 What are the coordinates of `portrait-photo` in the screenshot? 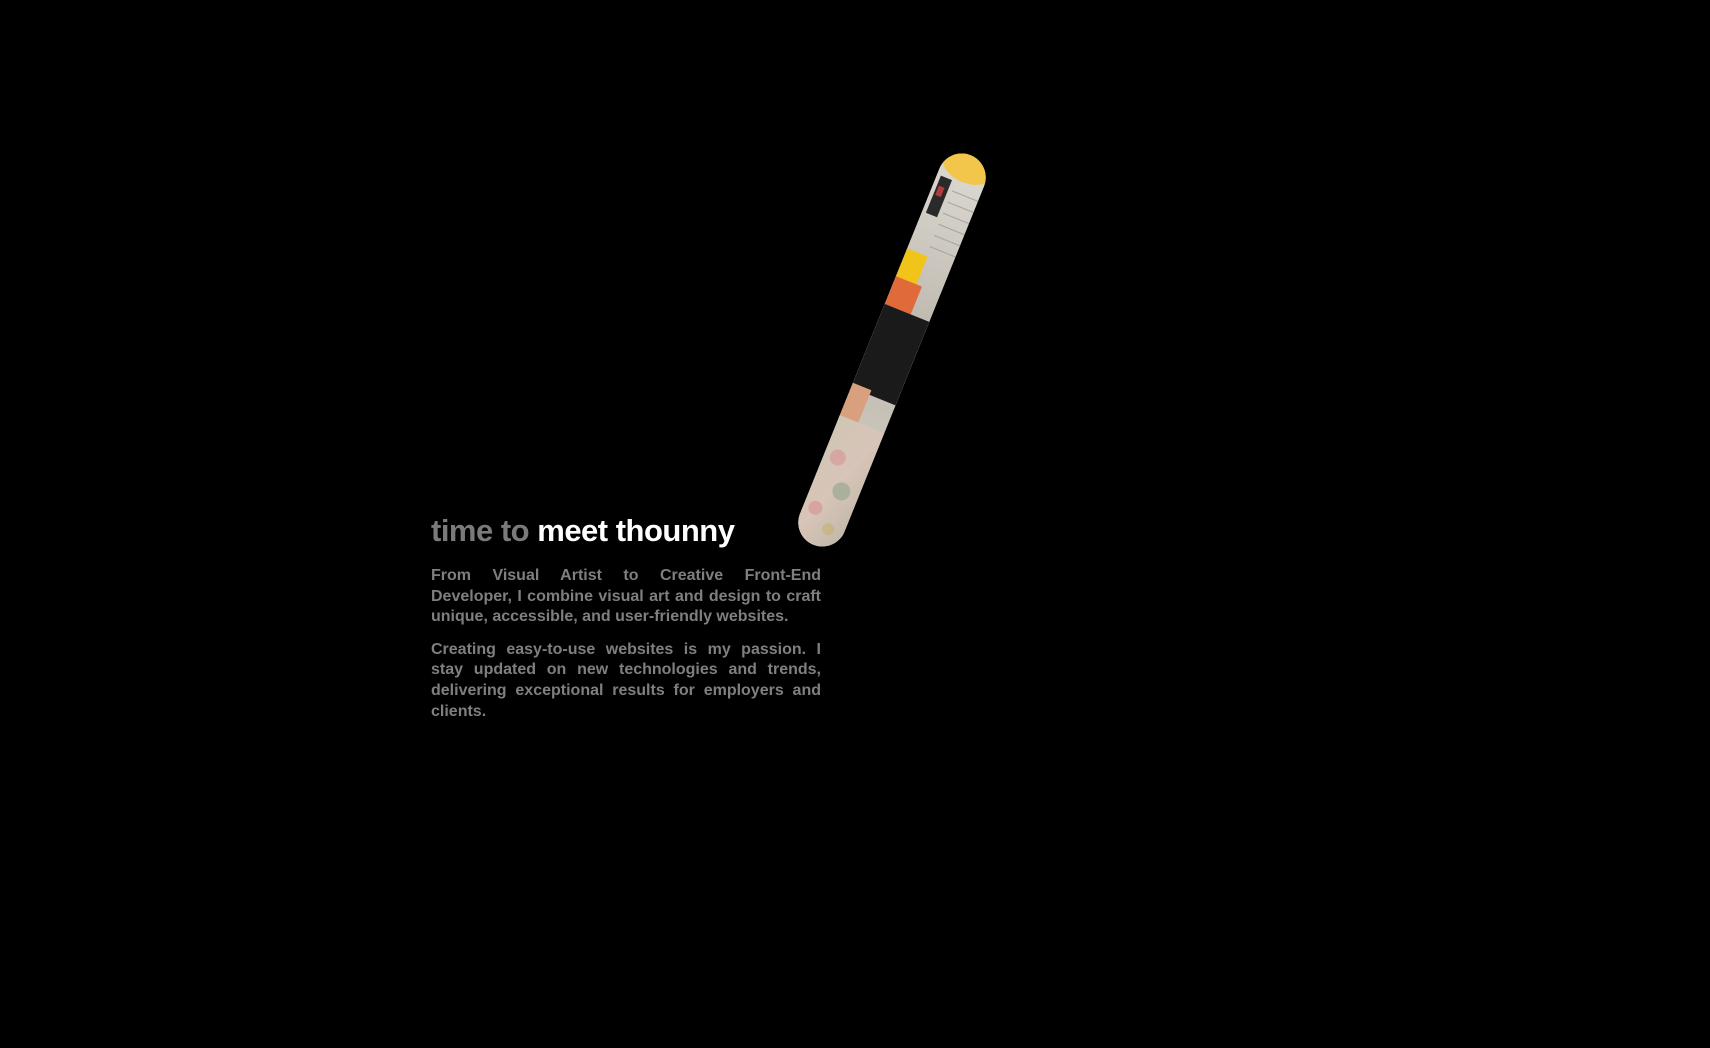 It's located at (892, 350).